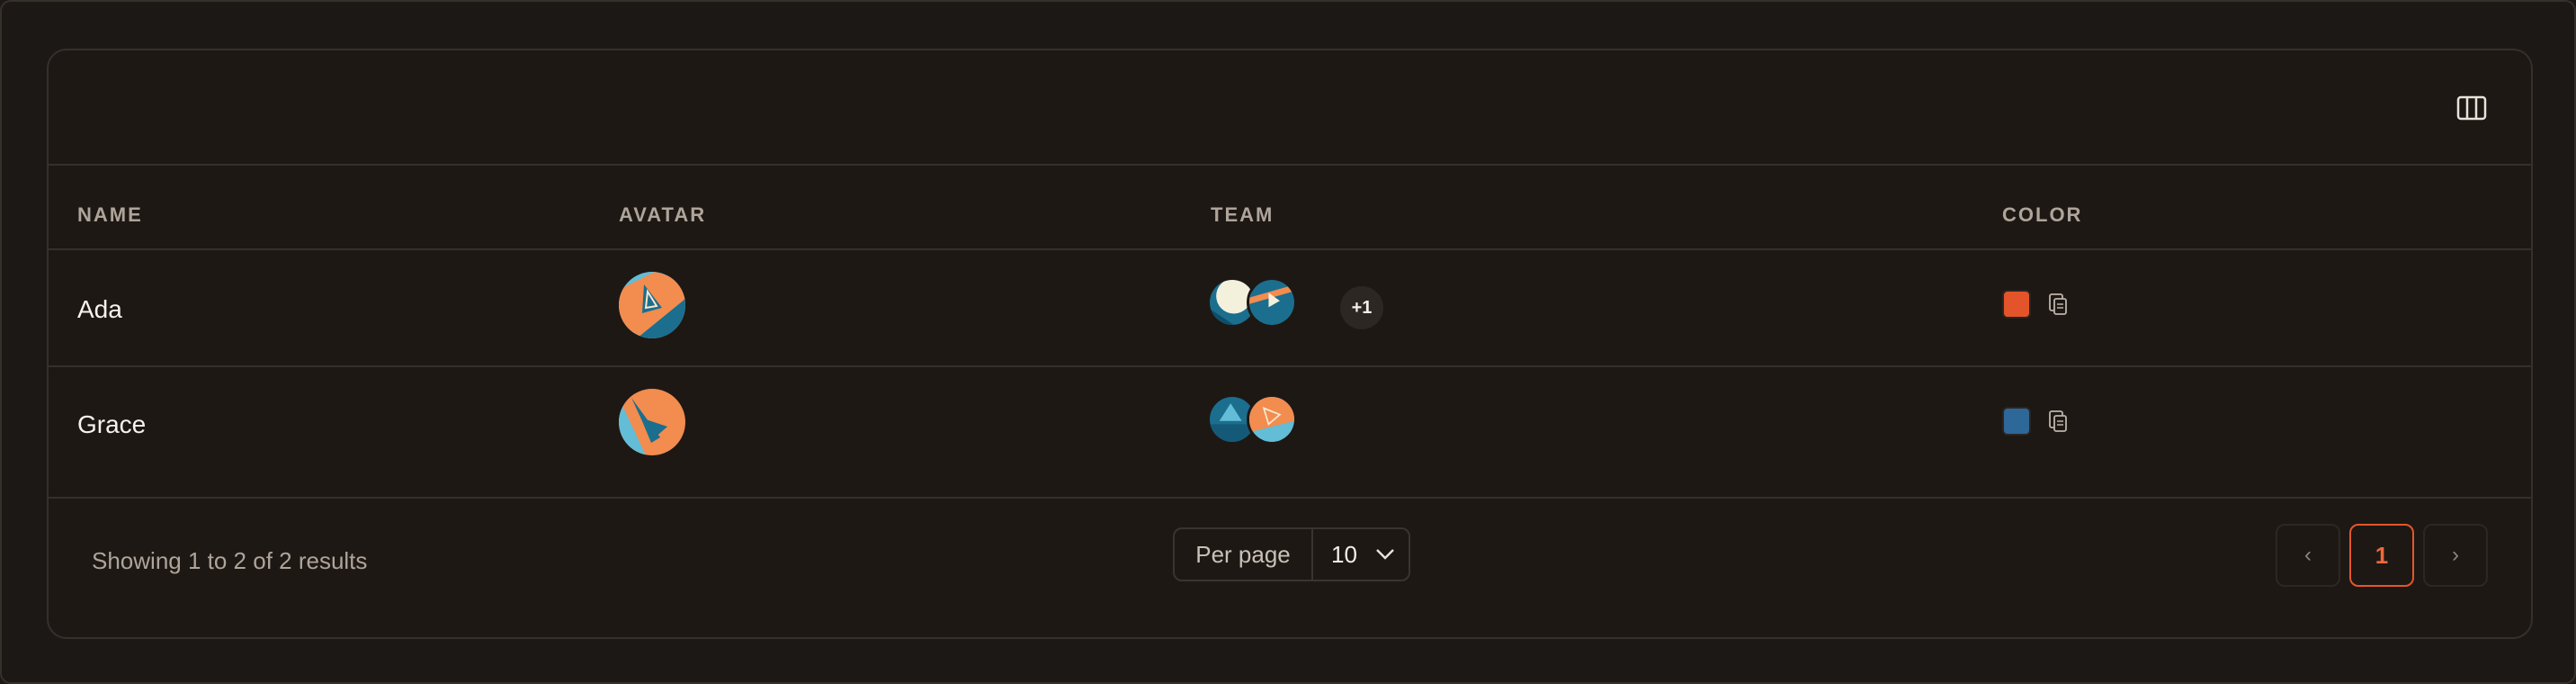  I want to click on column-header-avatar: AVATAR, so click(662, 215).